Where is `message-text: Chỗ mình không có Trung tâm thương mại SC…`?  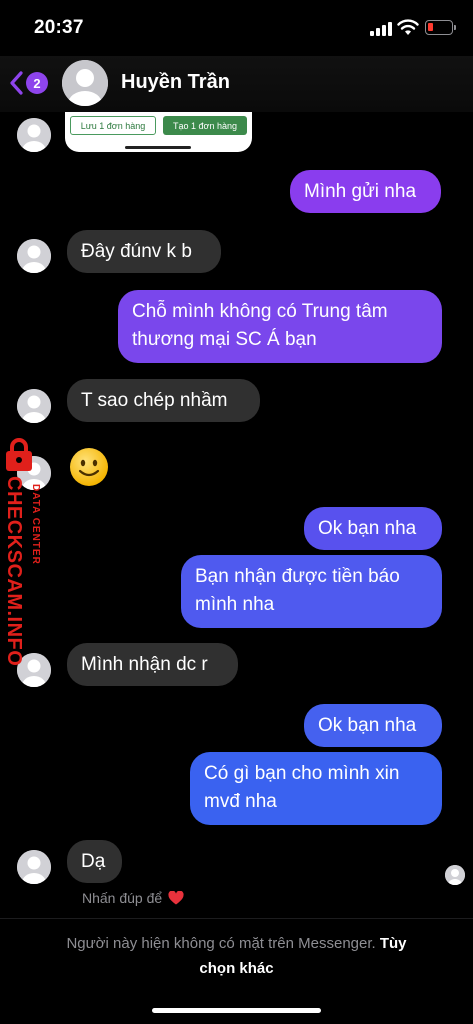
message-text: Chỗ mình không có Trung tâm thương mại SC… is located at coordinates (260, 326).